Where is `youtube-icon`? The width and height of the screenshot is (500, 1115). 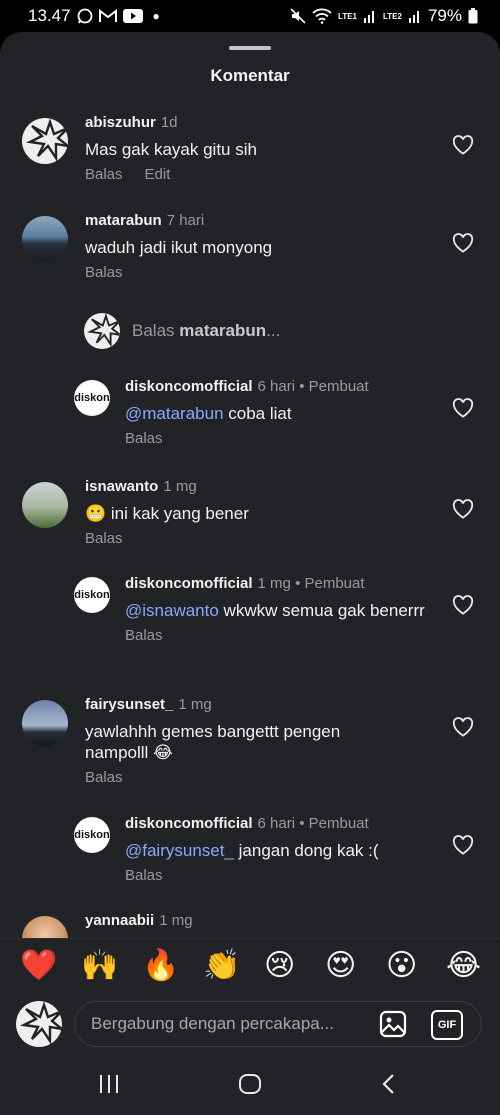 youtube-icon is located at coordinates (132, 16).